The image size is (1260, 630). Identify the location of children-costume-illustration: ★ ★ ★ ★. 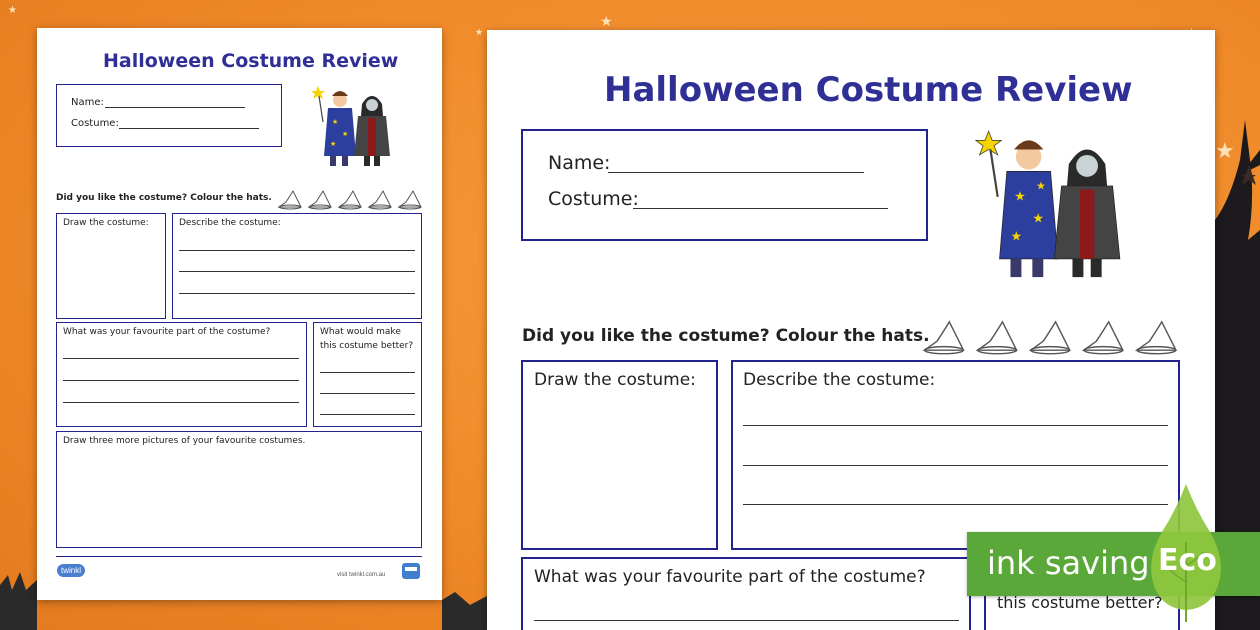
(1047, 204).